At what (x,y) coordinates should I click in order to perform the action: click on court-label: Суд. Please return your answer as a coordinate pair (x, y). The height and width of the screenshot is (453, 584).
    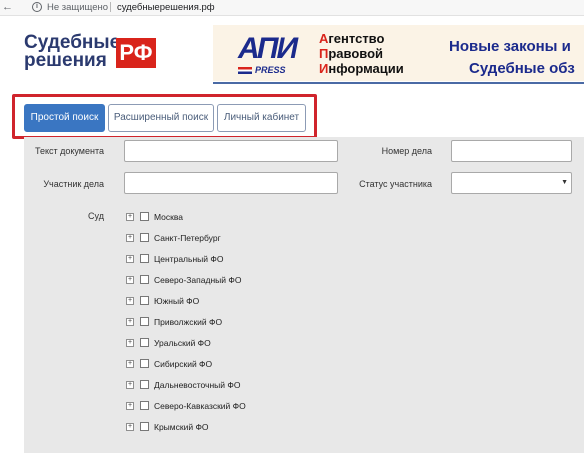
    Looking at the image, I should click on (96, 216).